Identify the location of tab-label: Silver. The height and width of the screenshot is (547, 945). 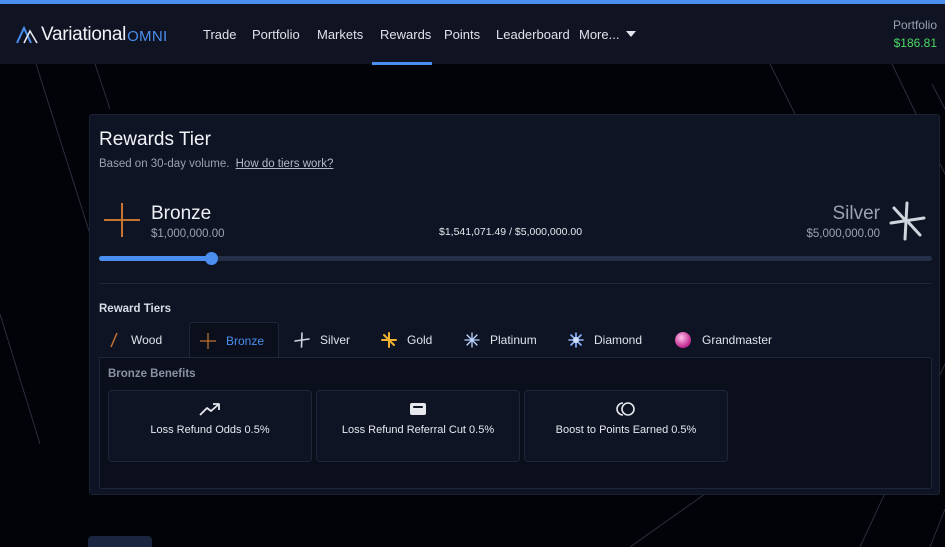
(335, 340).